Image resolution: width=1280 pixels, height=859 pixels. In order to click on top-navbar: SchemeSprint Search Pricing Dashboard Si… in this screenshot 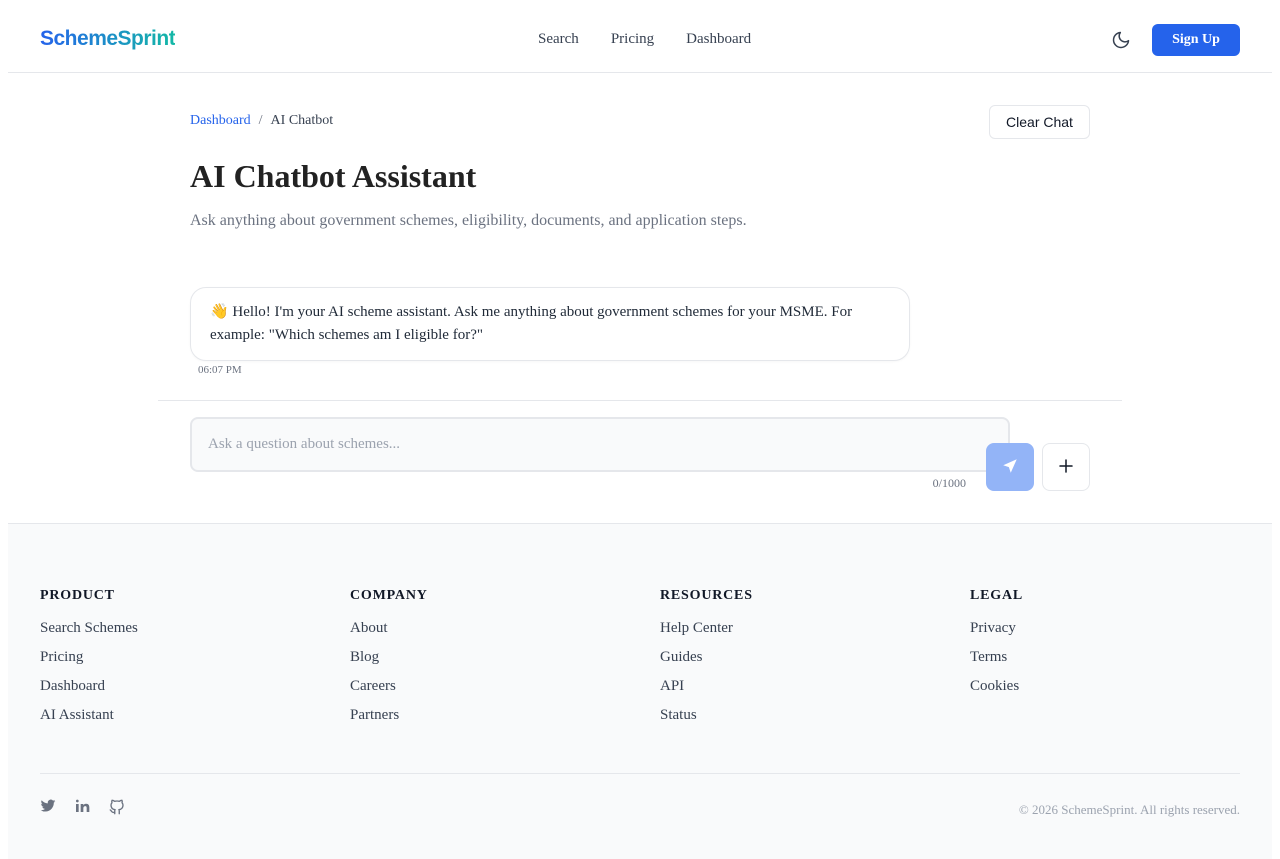, I will do `click(640, 36)`.